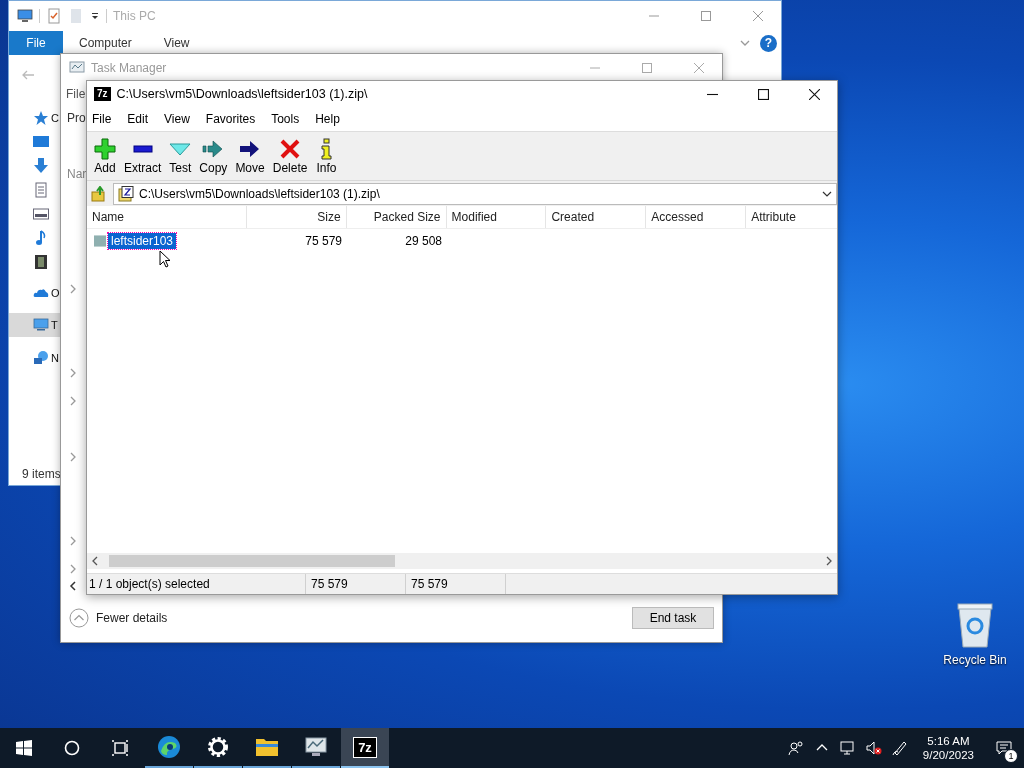 Image resolution: width=1024 pixels, height=768 pixels. What do you see at coordinates (327, 119) in the screenshot?
I see `menu-item: Help` at bounding box center [327, 119].